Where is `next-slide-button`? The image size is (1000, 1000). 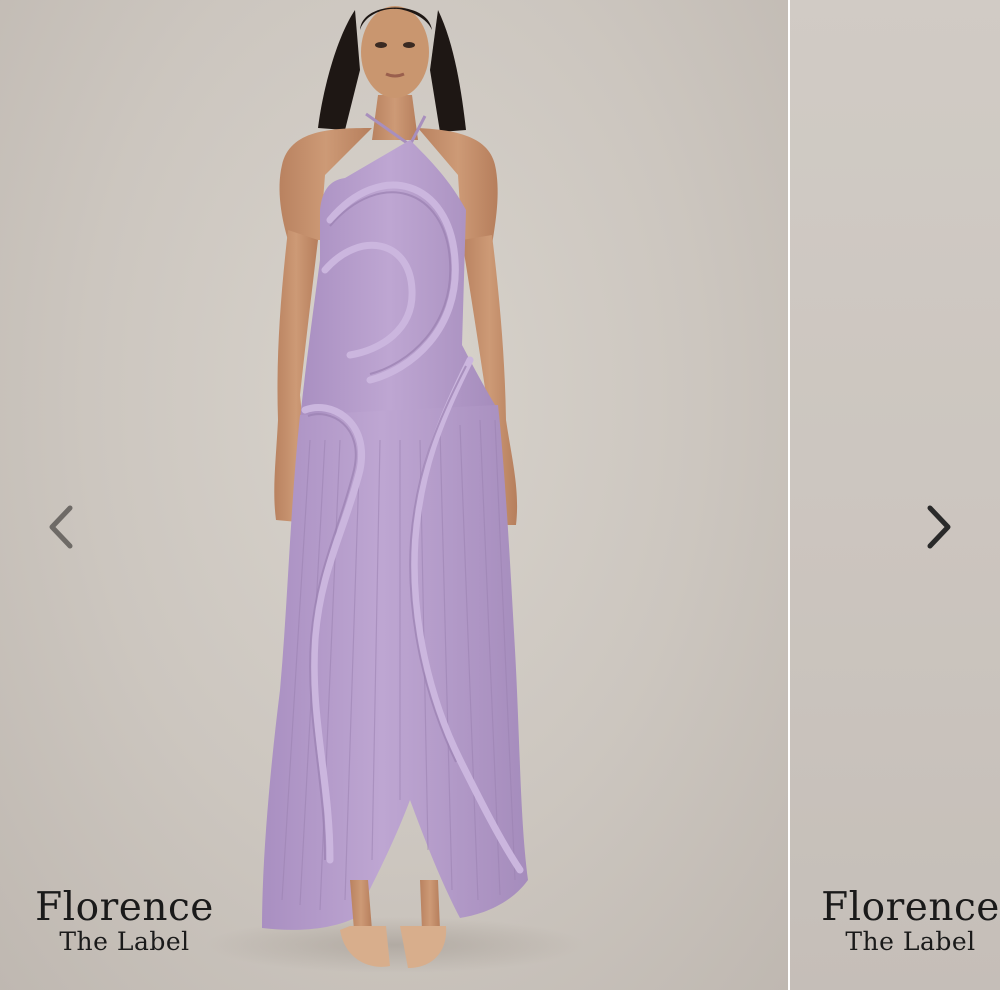 next-slide-button is located at coordinates (939, 527).